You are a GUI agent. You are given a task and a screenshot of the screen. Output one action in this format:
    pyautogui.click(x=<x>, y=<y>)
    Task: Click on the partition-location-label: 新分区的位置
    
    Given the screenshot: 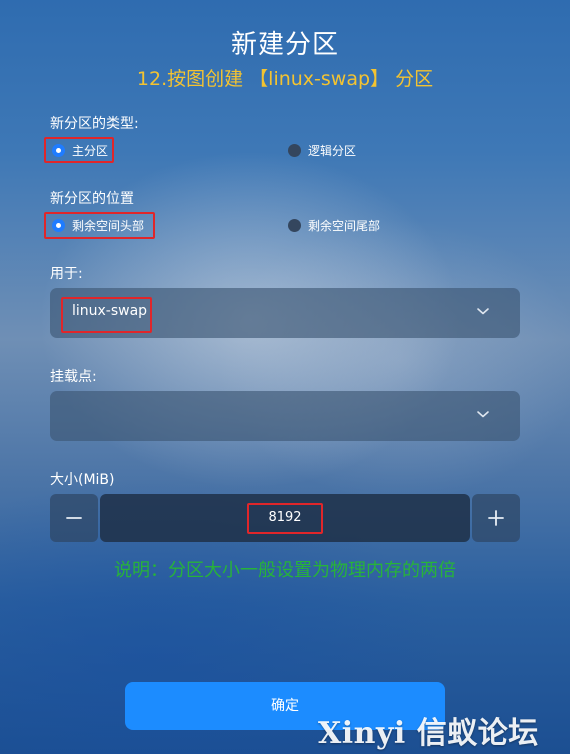 What is the action you would take?
    pyautogui.click(x=92, y=199)
    